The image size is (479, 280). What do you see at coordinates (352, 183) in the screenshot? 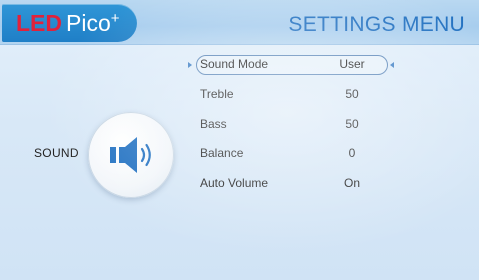
I see `setting-value: On` at bounding box center [352, 183].